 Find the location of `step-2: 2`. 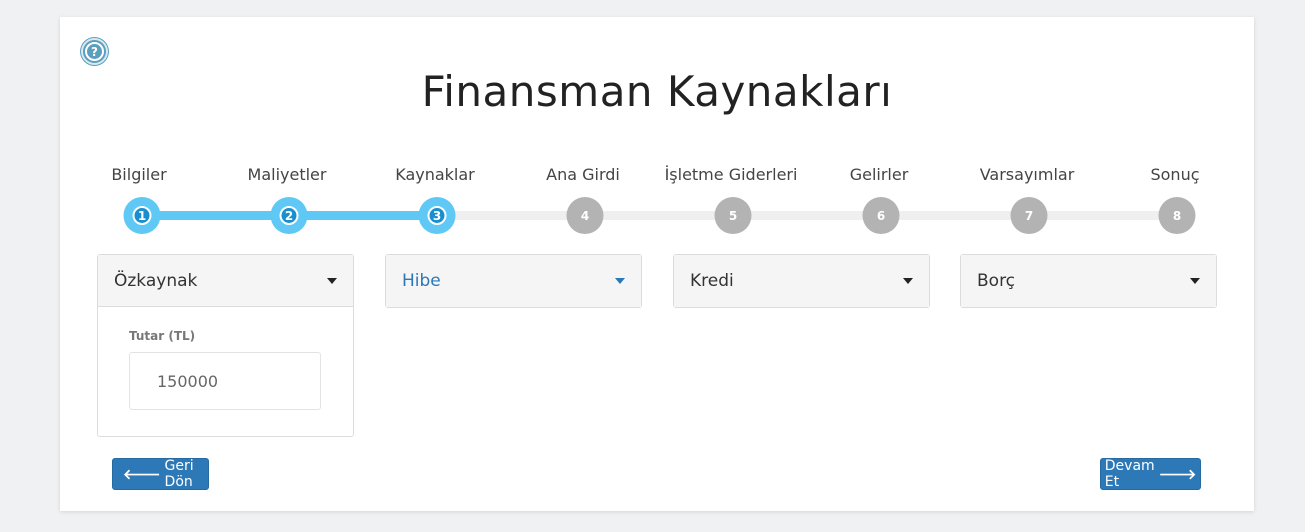

step-2: 2 is located at coordinates (289, 215).